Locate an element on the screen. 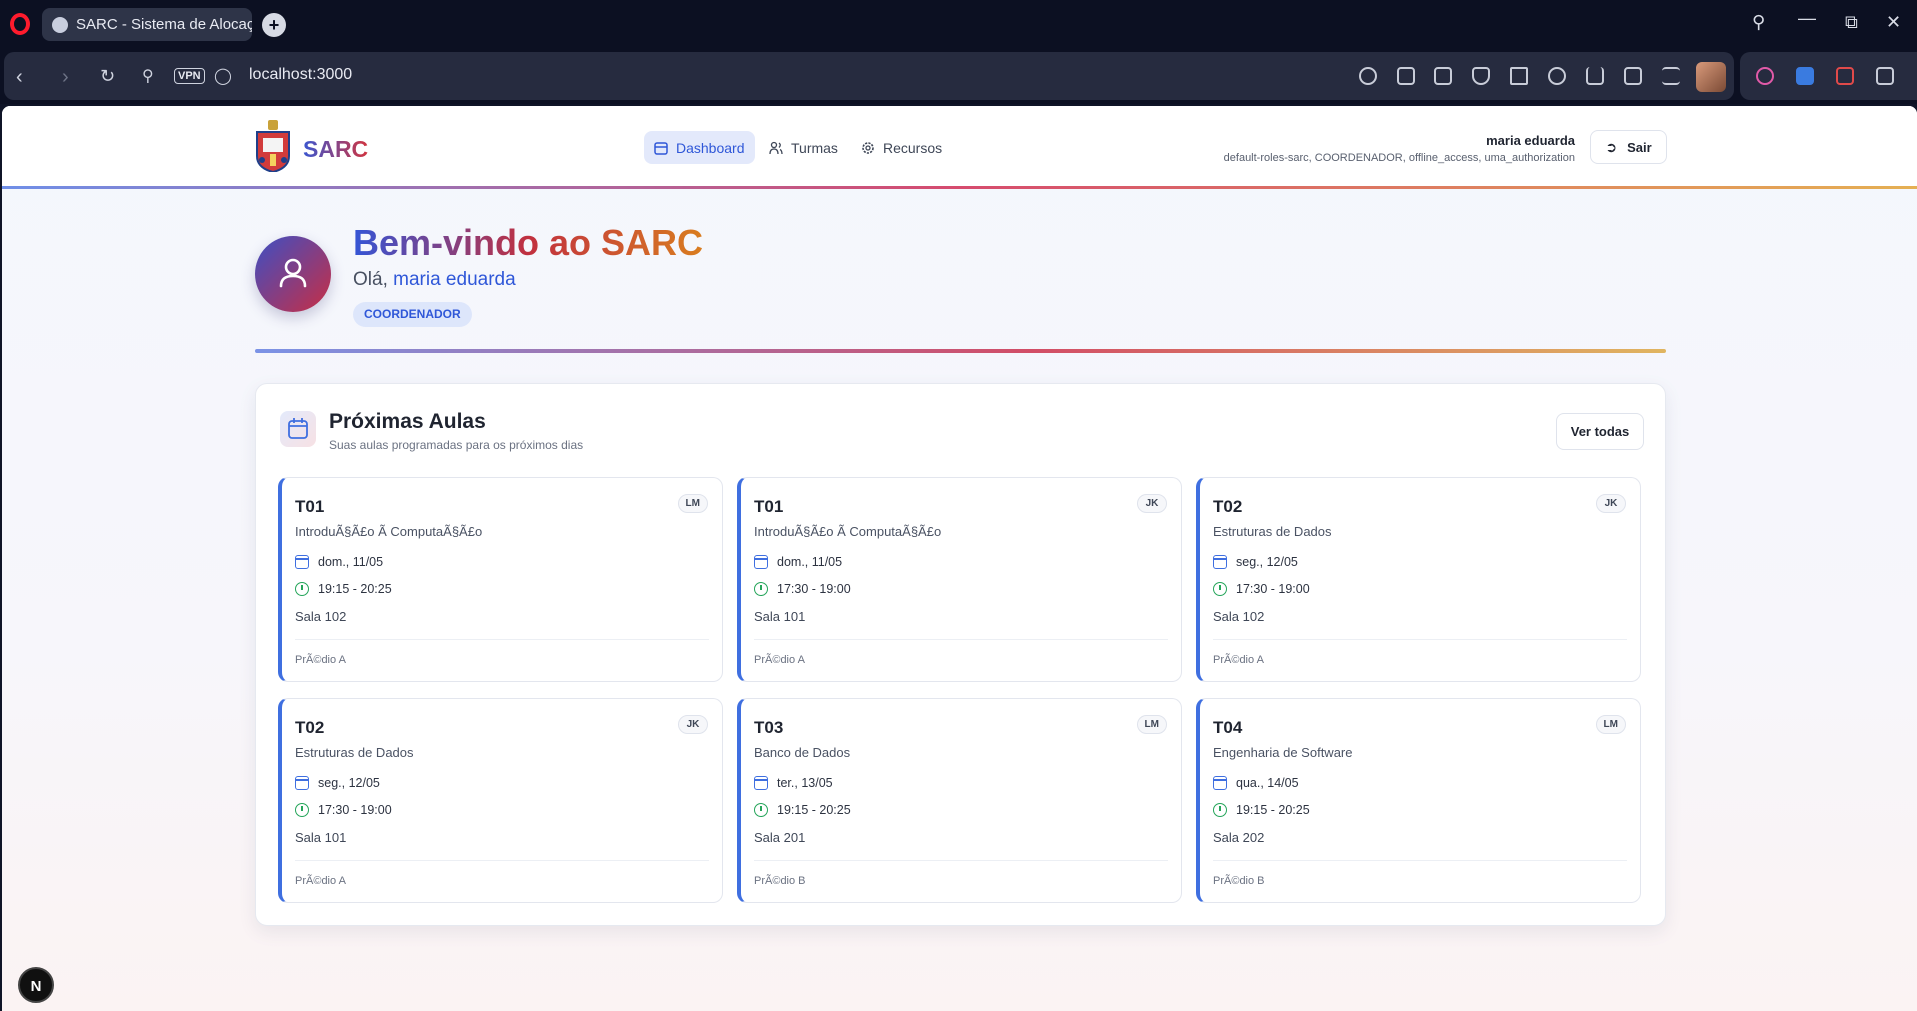 This screenshot has height=1011, width=1917. download-icon is located at coordinates (1595, 76).